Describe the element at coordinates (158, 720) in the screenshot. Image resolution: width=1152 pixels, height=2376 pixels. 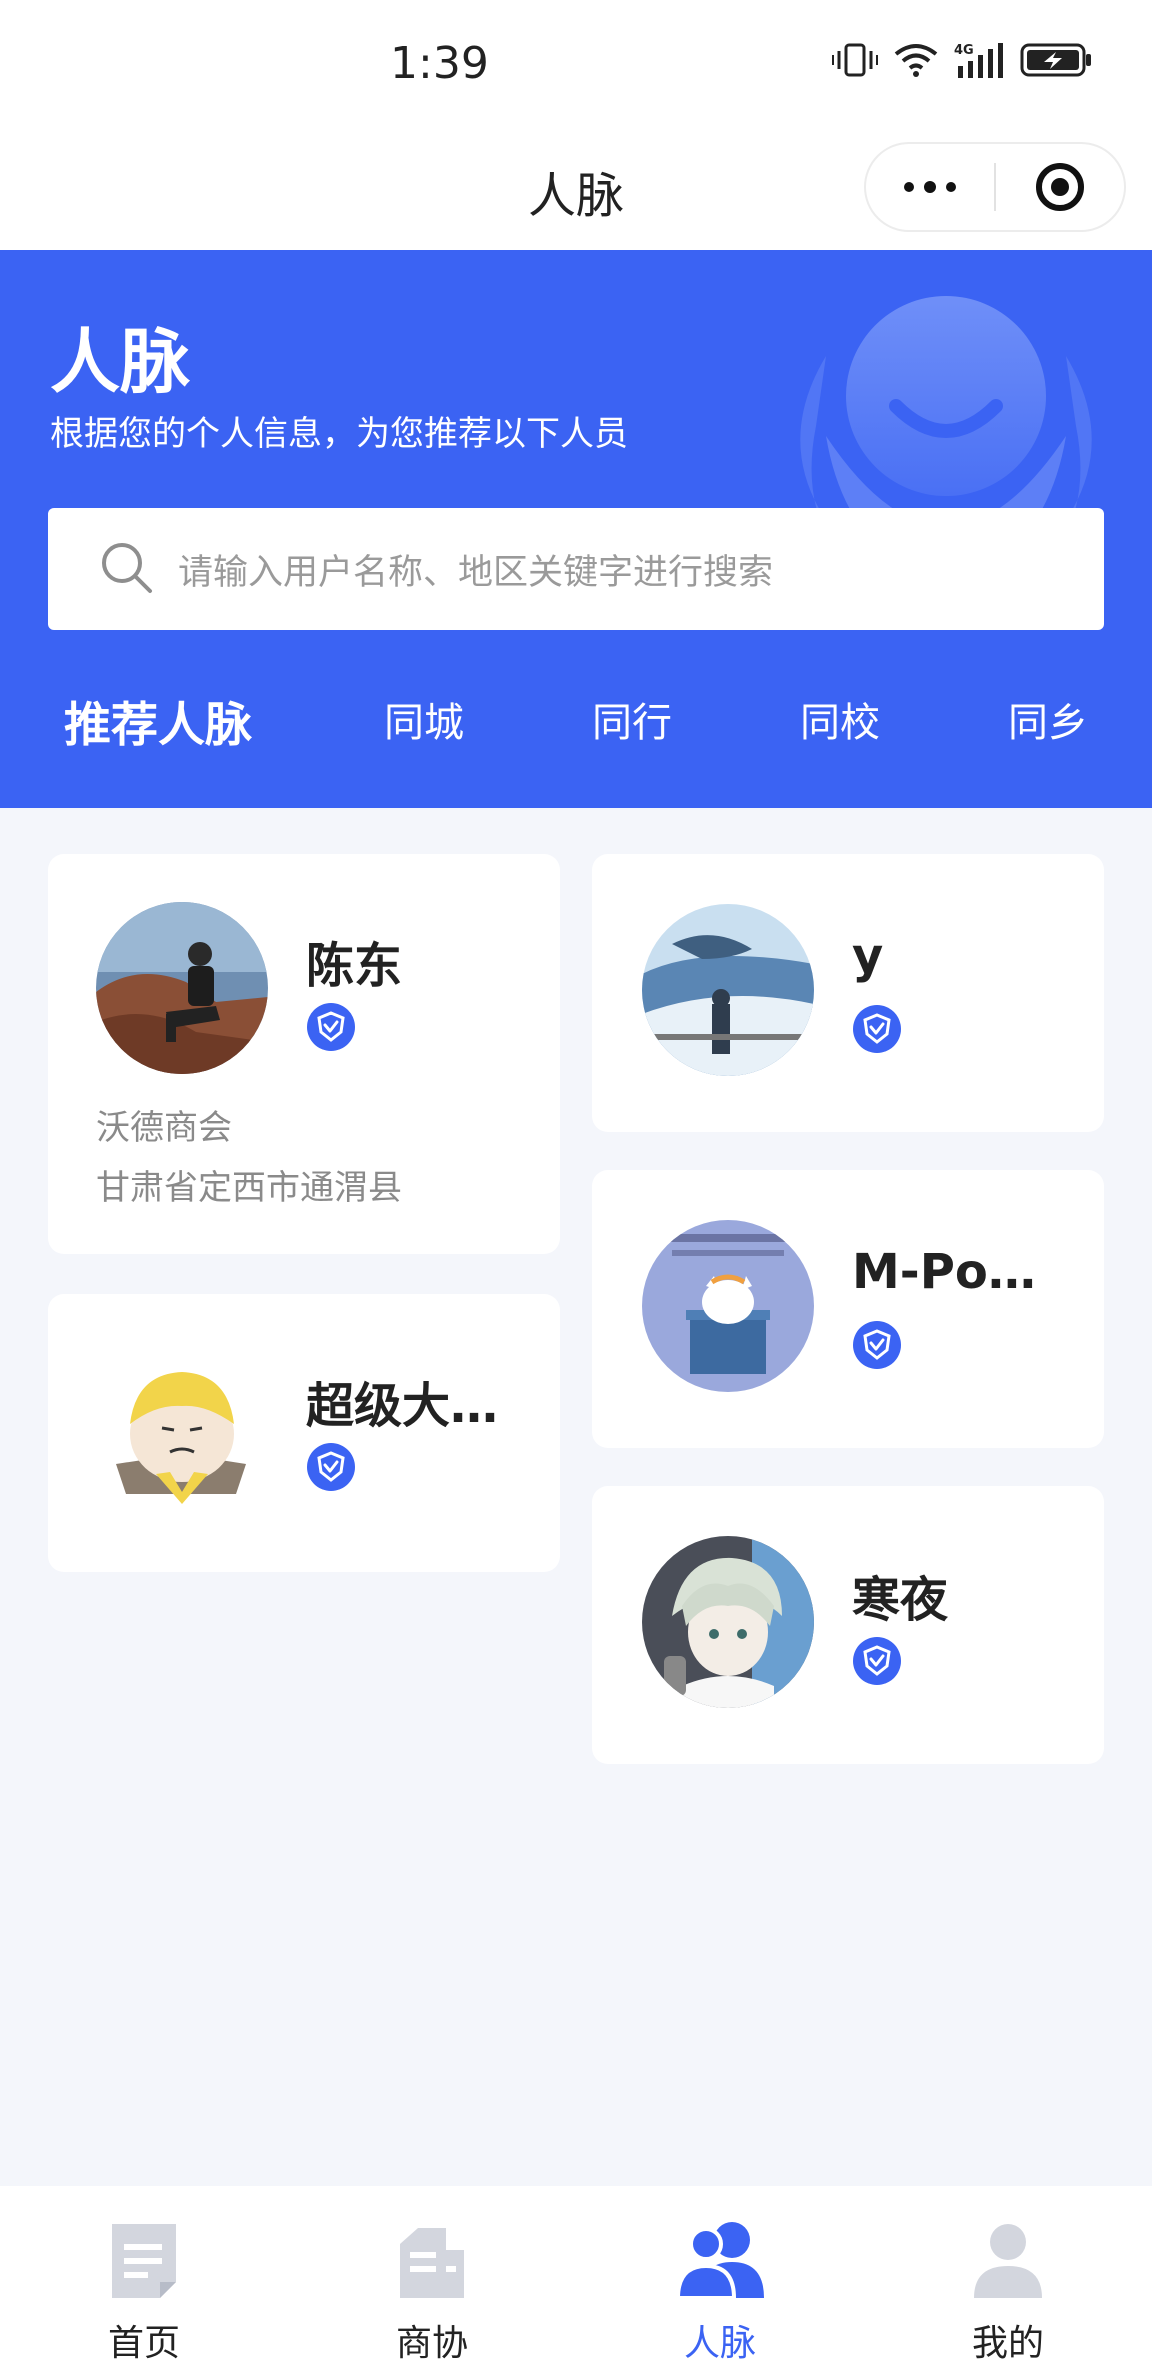
I see `tab-recommended: 推荐人脉` at that location.